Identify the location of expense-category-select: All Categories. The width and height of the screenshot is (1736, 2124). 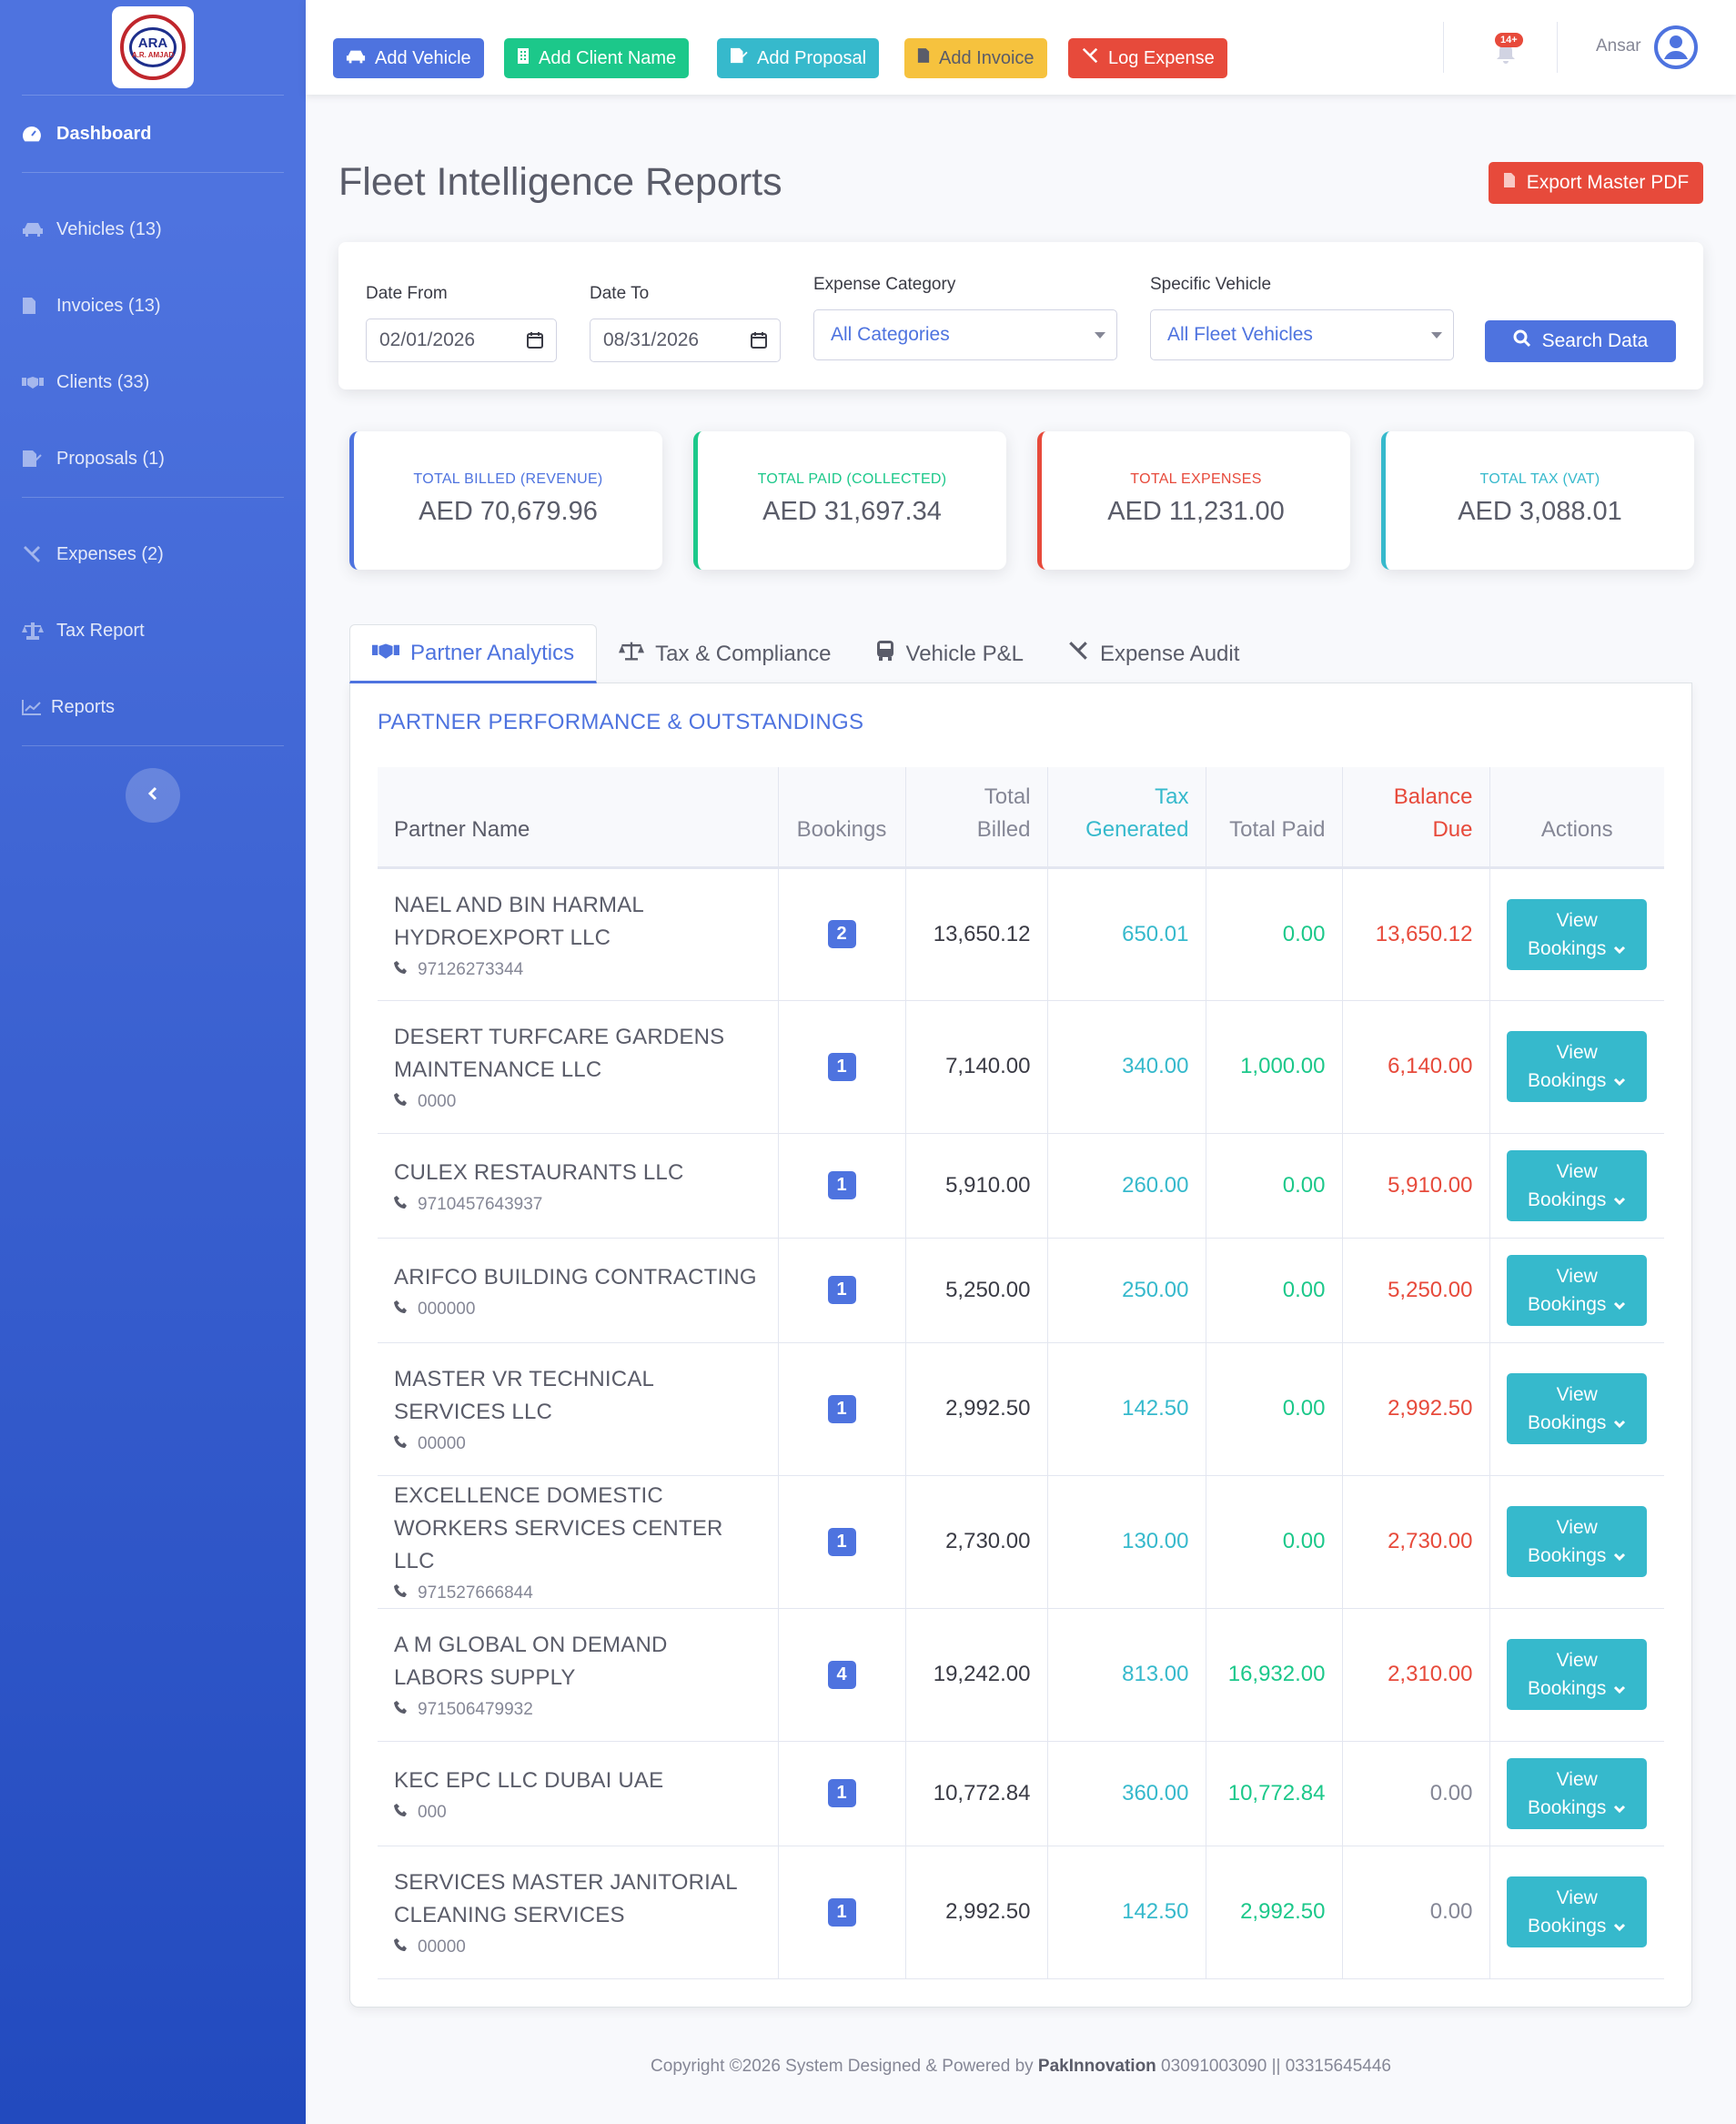
(965, 334).